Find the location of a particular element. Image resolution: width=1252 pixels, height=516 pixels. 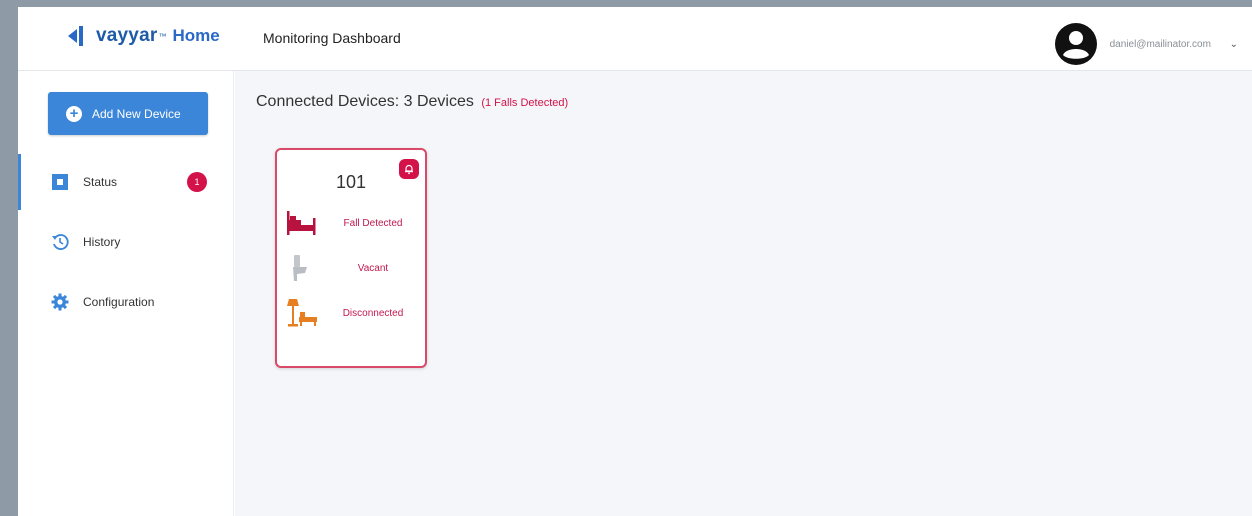

status-label: Fall Detected is located at coordinates (373, 223).